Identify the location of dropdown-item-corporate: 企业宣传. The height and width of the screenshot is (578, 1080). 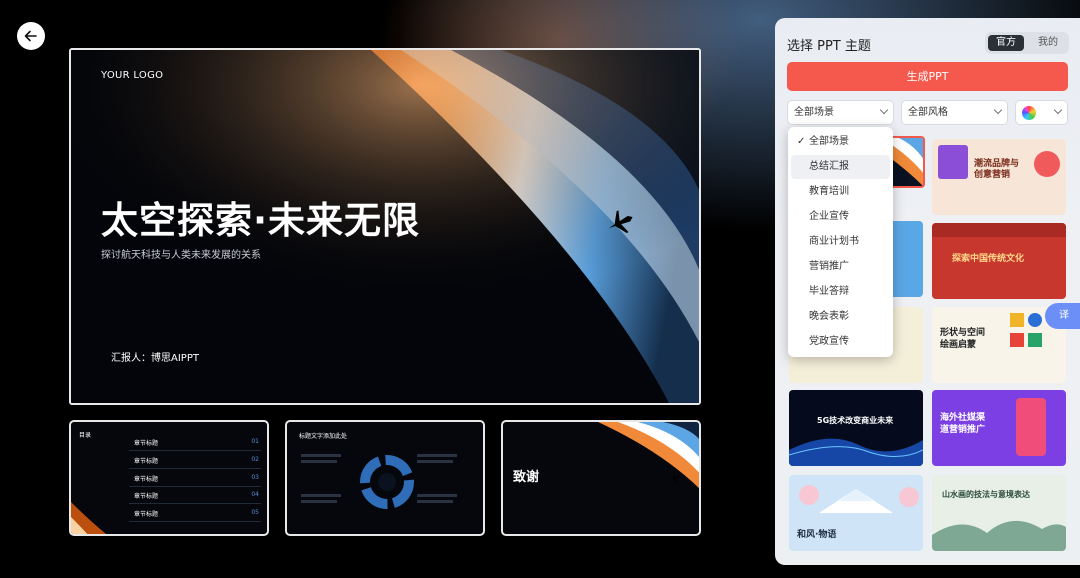
(840, 217).